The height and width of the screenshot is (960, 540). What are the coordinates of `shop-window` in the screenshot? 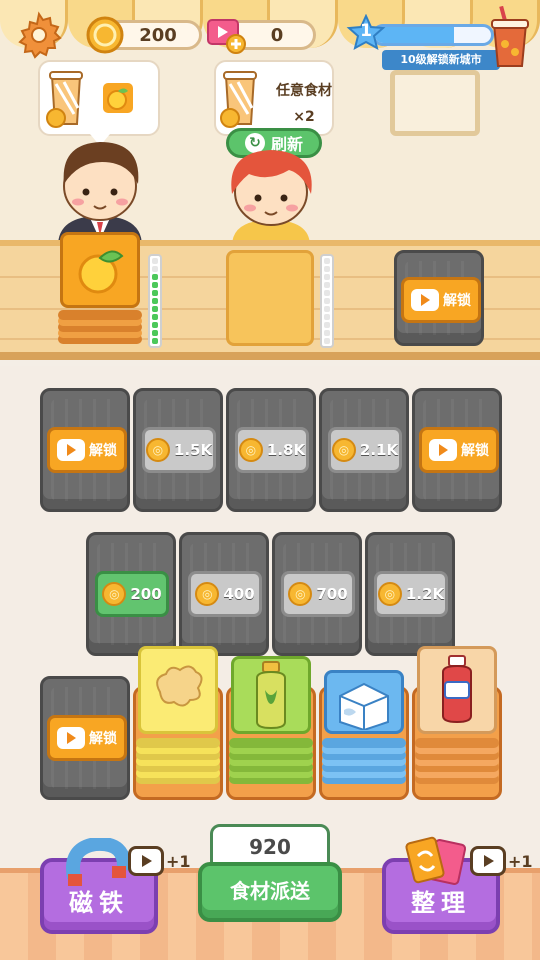 It's located at (435, 103).